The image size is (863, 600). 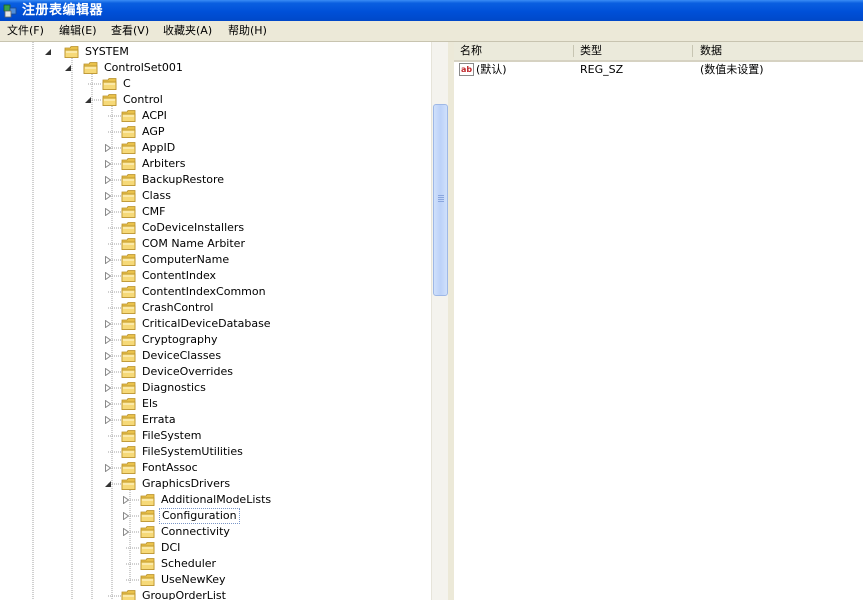 I want to click on list-row: ab (默认) REG_SZ (数值未设置), so click(x=658, y=70).